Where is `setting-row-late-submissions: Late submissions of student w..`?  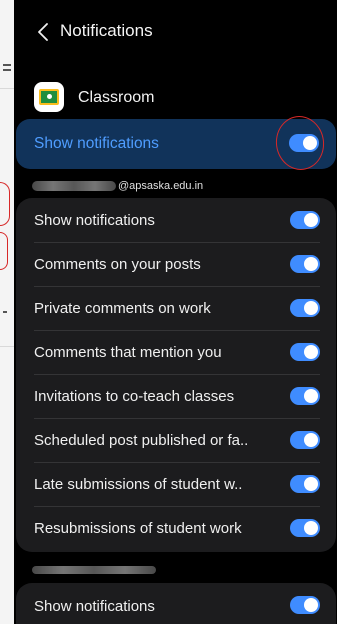
setting-row-late-submissions: Late submissions of student w.. is located at coordinates (176, 484).